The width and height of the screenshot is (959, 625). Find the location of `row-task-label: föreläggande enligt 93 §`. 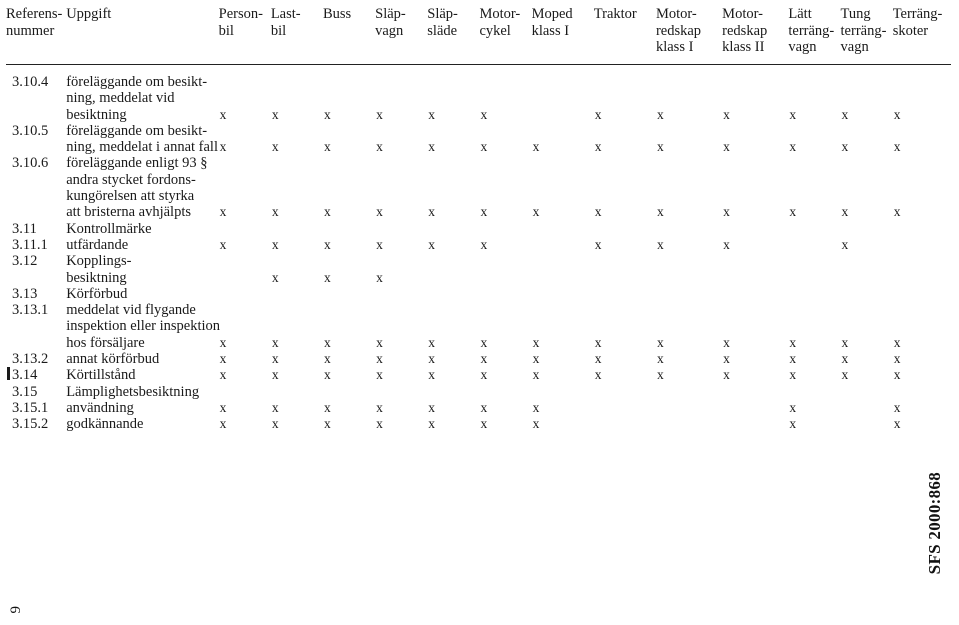

row-task-label: föreläggande enligt 93 § is located at coordinates (137, 163).